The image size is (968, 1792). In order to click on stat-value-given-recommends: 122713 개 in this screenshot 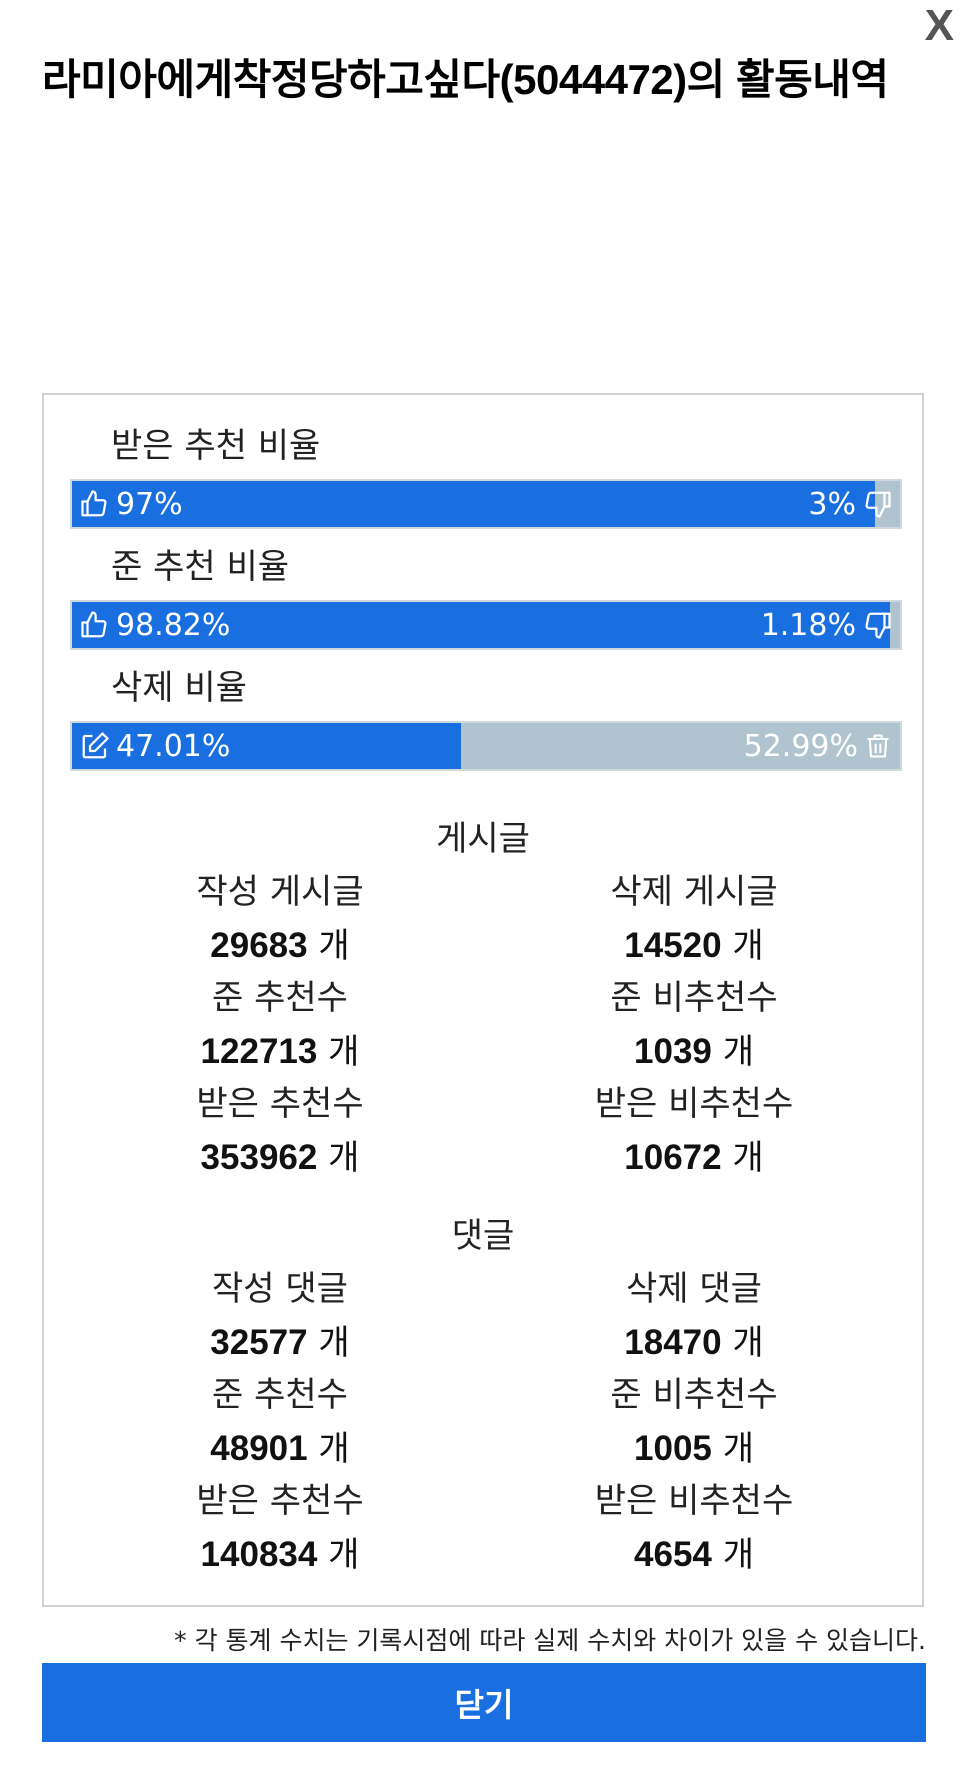, I will do `click(280, 1052)`.